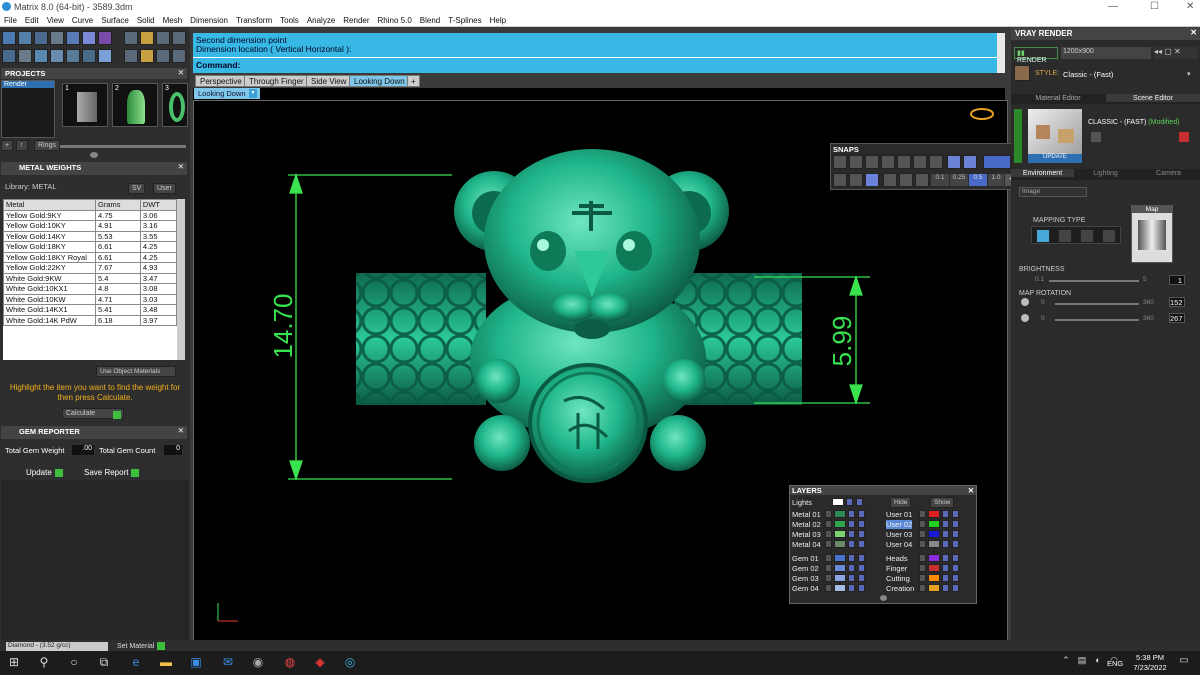 This screenshot has height=675, width=1200. What do you see at coordinates (1177, 318) in the screenshot?
I see `rotation-v-value: 267` at bounding box center [1177, 318].